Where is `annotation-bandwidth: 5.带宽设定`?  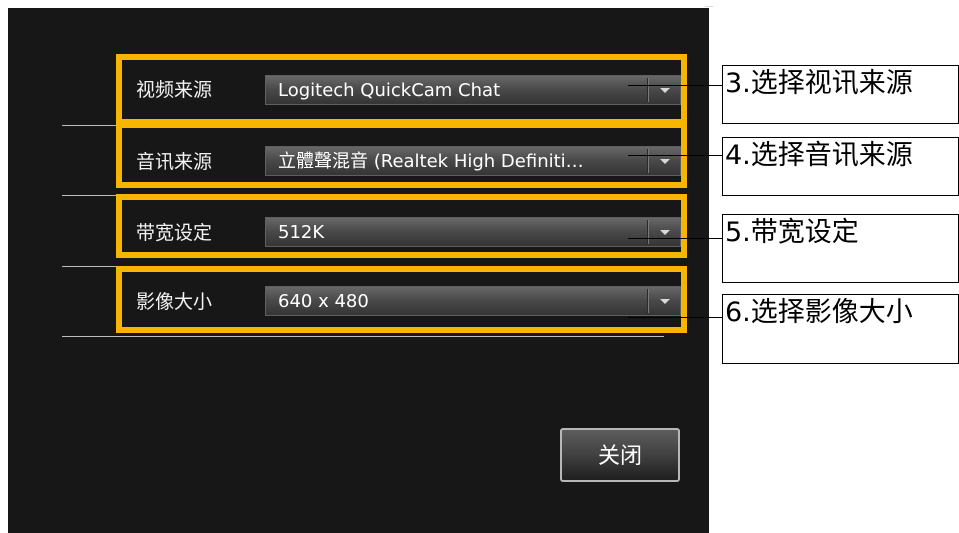 annotation-bandwidth: 5.带宽设定 is located at coordinates (840, 248).